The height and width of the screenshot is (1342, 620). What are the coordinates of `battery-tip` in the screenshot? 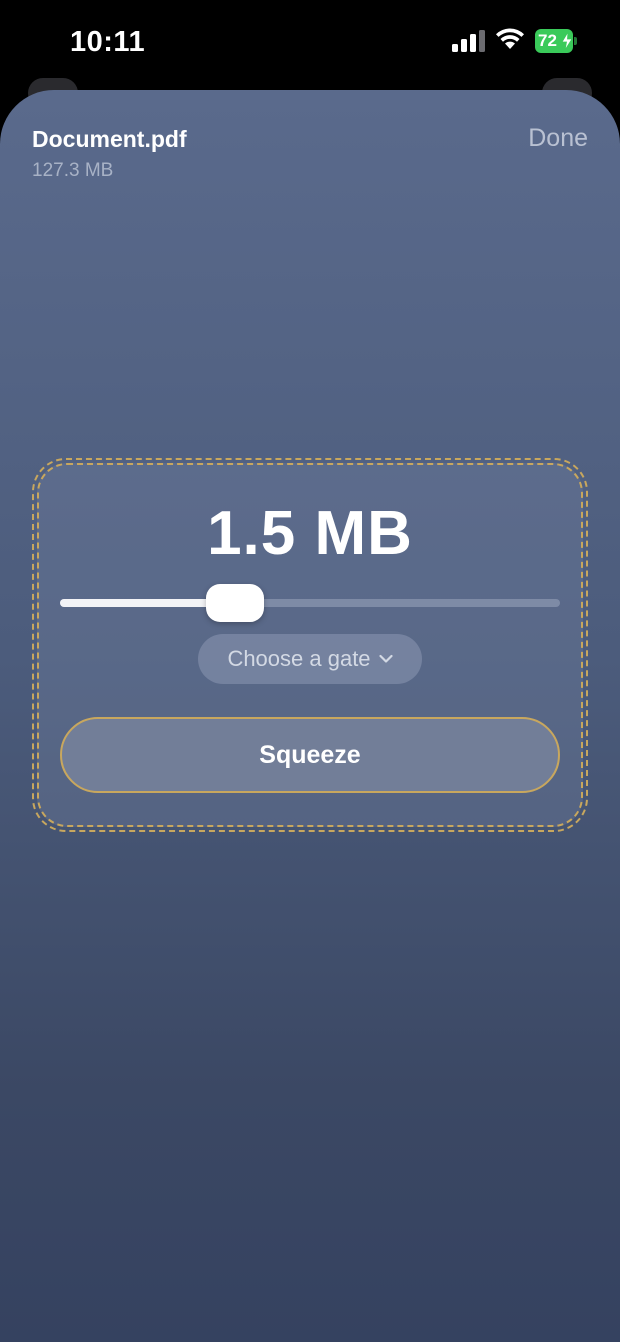 It's located at (575, 41).